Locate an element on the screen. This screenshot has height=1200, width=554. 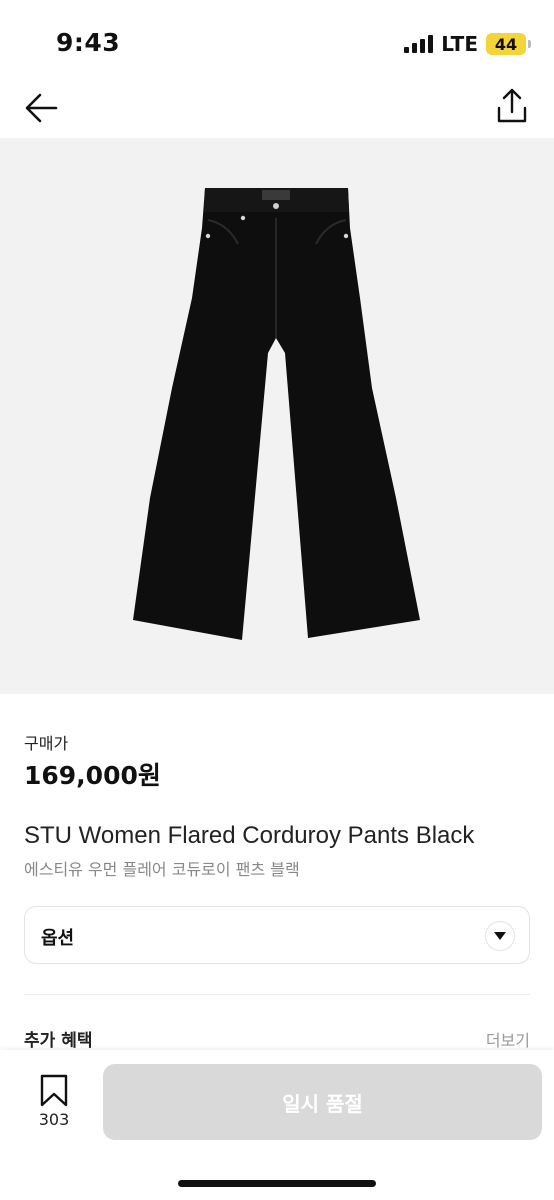
divider is located at coordinates (277, 994).